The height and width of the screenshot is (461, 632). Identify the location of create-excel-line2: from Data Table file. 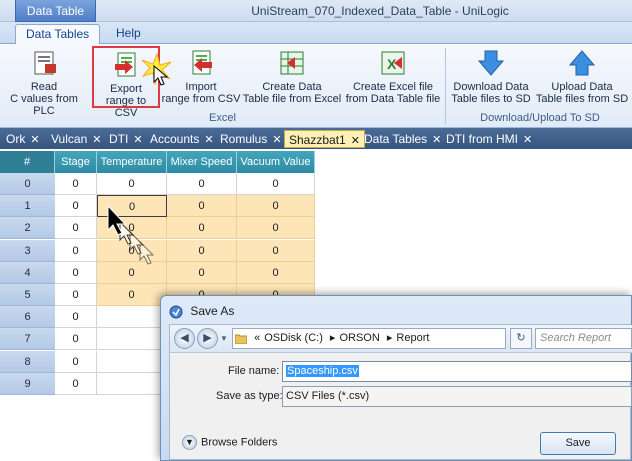
(393, 99).